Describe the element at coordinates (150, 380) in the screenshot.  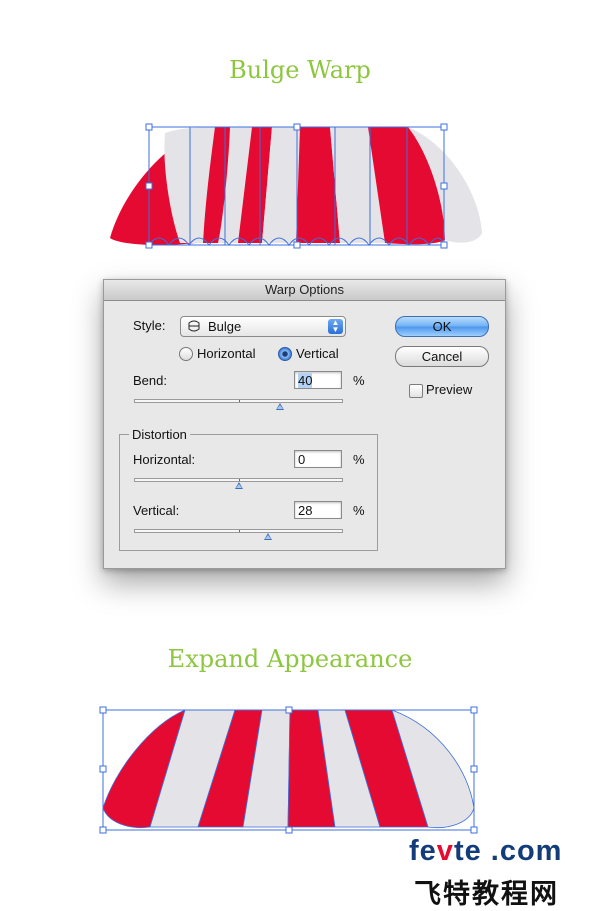
I see `bend-label: Bend:` at that location.